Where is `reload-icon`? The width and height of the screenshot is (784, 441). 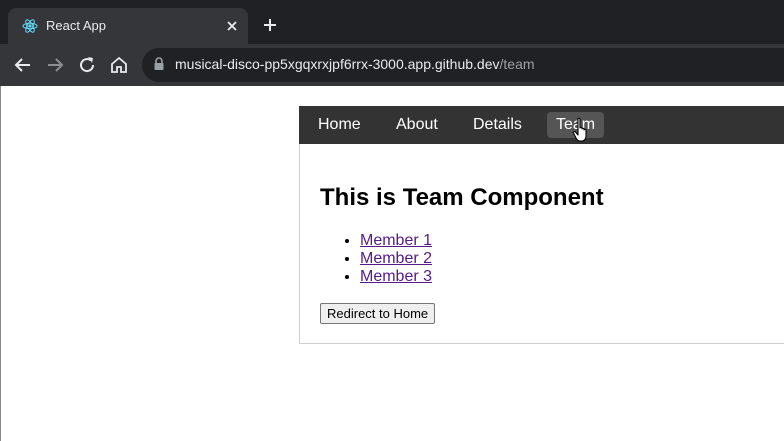 reload-icon is located at coordinates (87, 65).